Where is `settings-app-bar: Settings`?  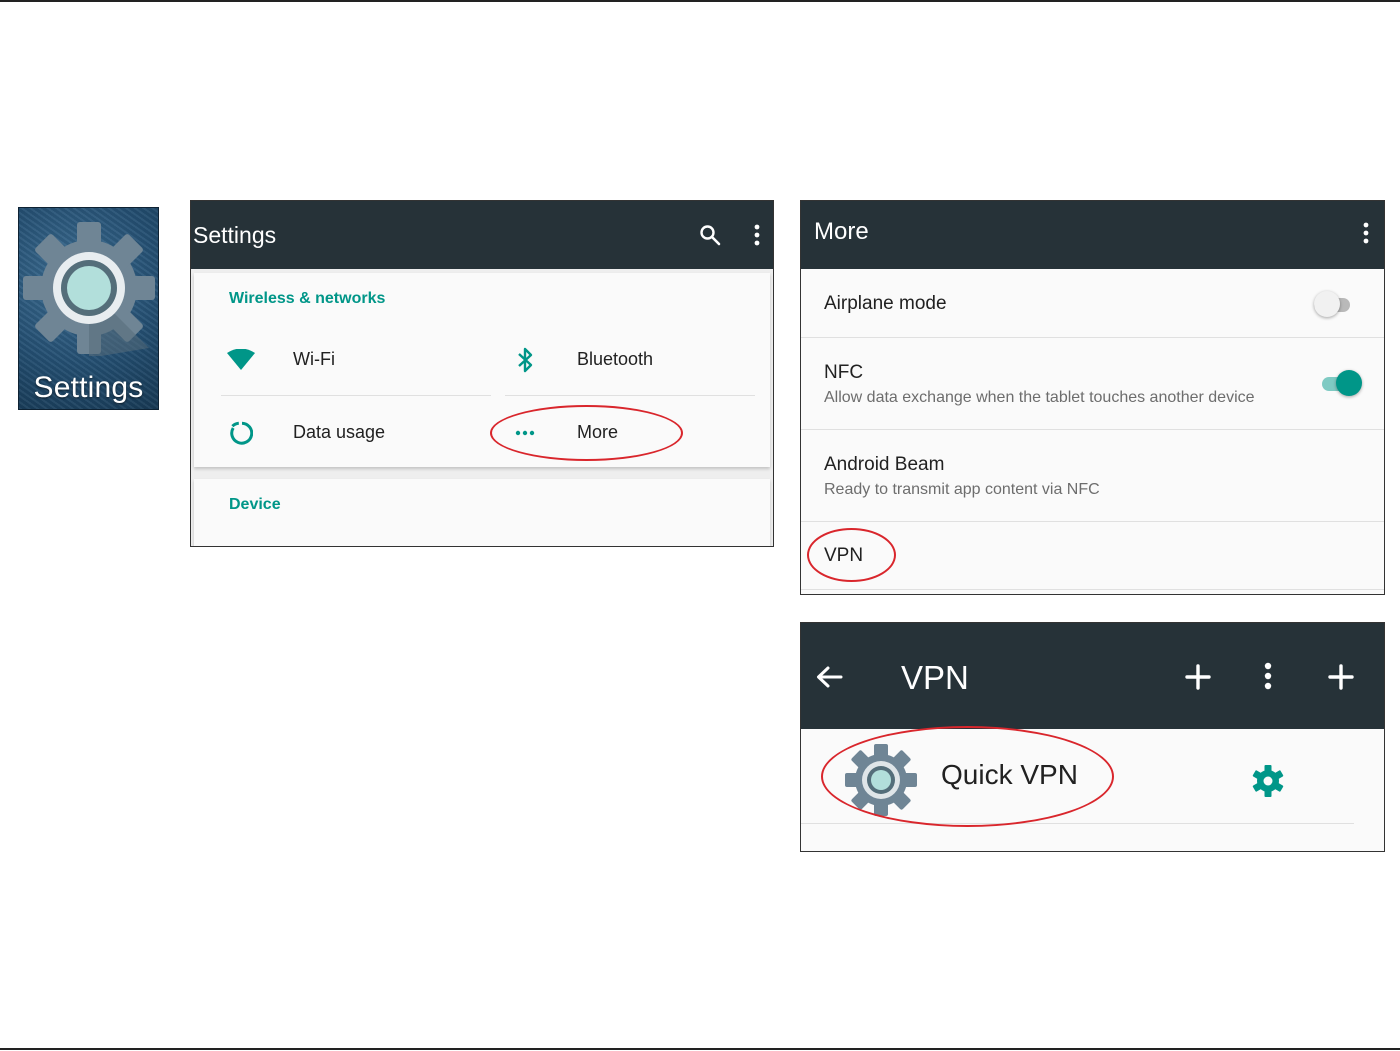 settings-app-bar: Settings is located at coordinates (482, 235).